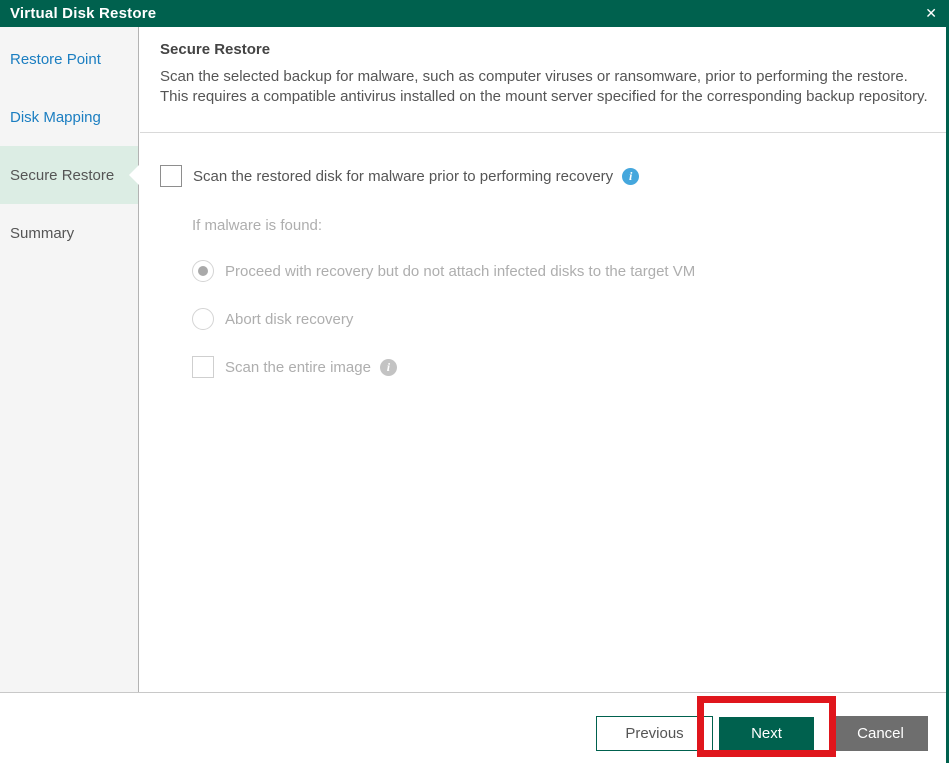 The height and width of the screenshot is (763, 949). What do you see at coordinates (55, 59) in the screenshot?
I see `step-label: Restore Point` at bounding box center [55, 59].